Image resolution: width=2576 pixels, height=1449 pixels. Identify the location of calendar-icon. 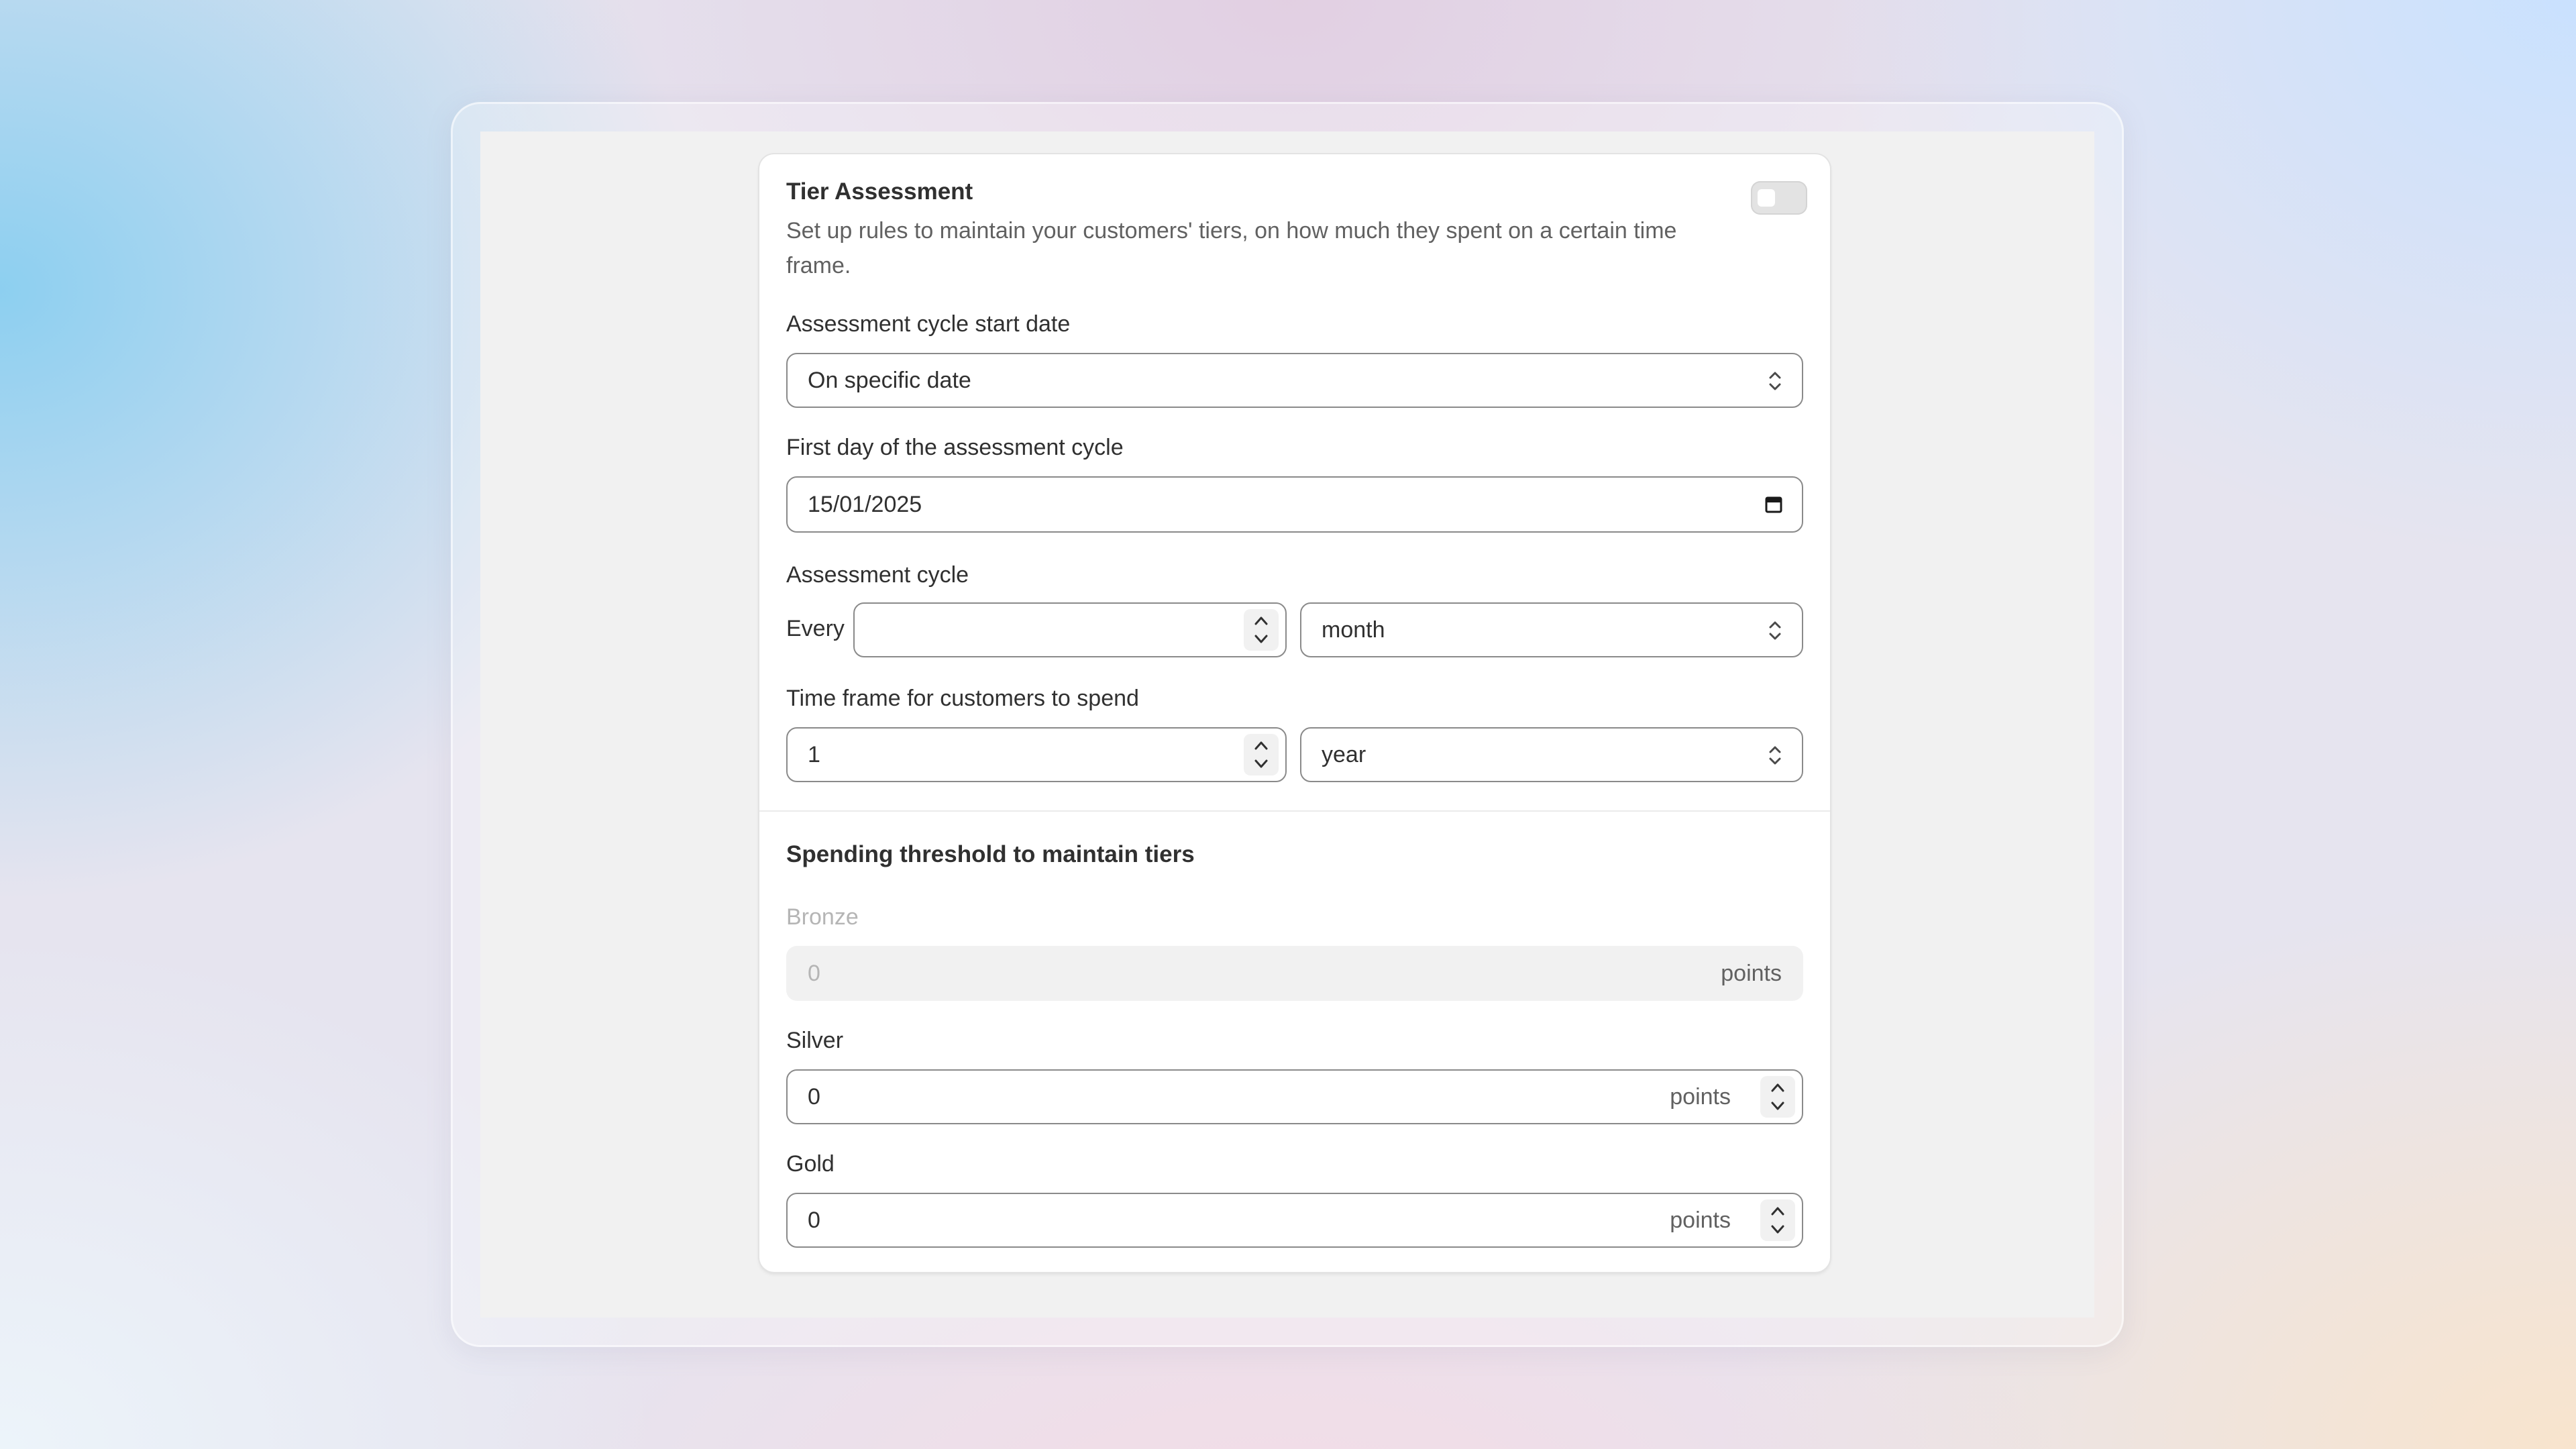
(1773, 504).